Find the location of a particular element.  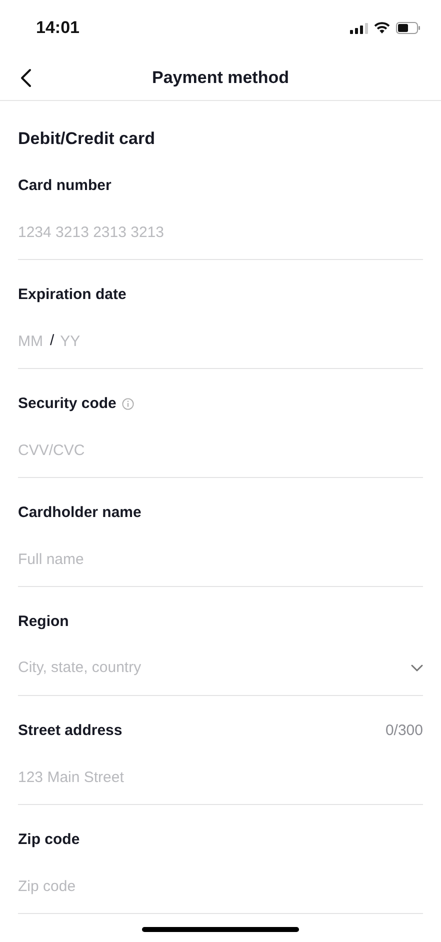

chevron-down-icon is located at coordinates (417, 668).